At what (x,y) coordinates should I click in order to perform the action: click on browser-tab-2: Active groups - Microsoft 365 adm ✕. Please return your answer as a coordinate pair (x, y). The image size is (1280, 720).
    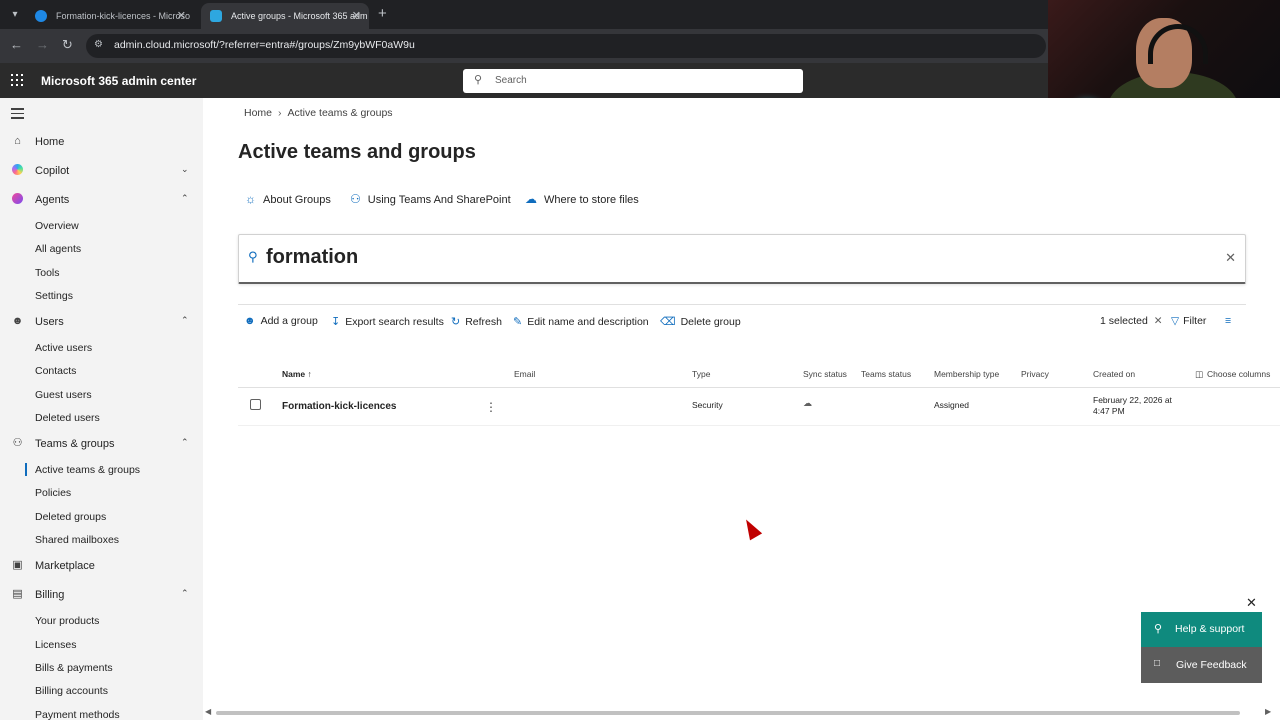
    Looking at the image, I should click on (285, 16).